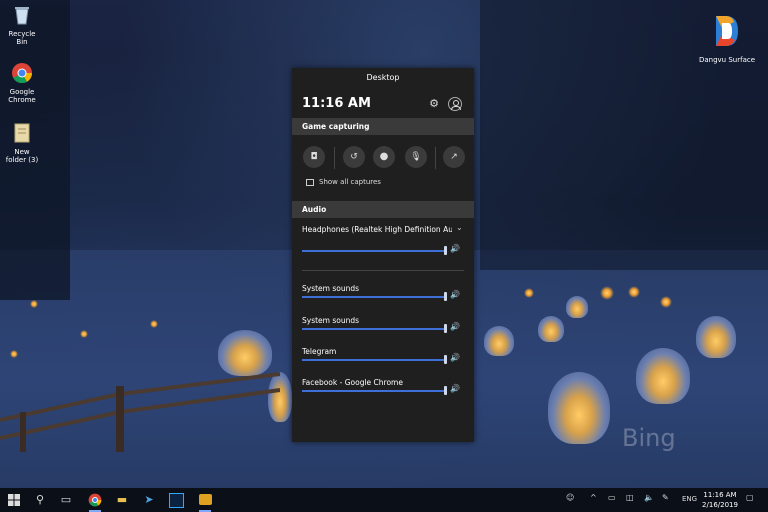 This screenshot has height=512, width=768. What do you see at coordinates (720, 505) in the screenshot?
I see `clock-date: 2/16/2019` at bounding box center [720, 505].